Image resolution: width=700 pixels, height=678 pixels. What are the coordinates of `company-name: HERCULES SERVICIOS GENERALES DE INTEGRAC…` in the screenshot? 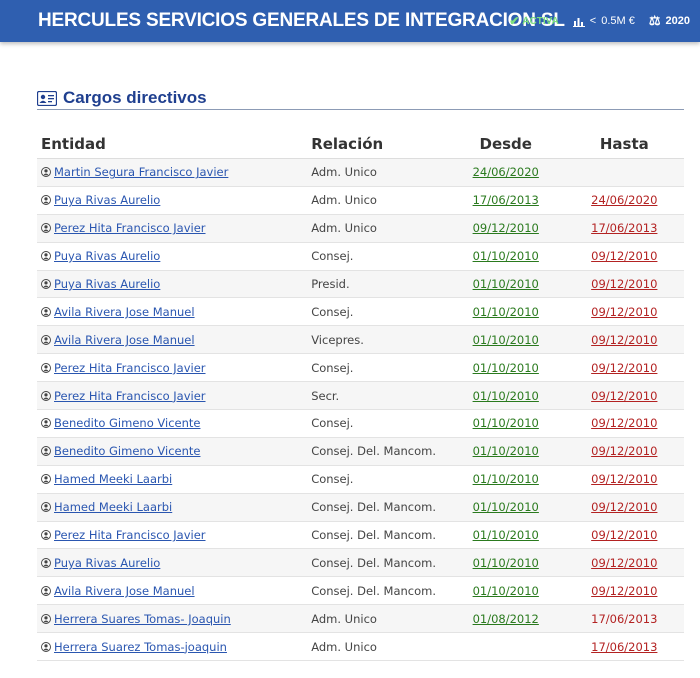 It's located at (301, 20).